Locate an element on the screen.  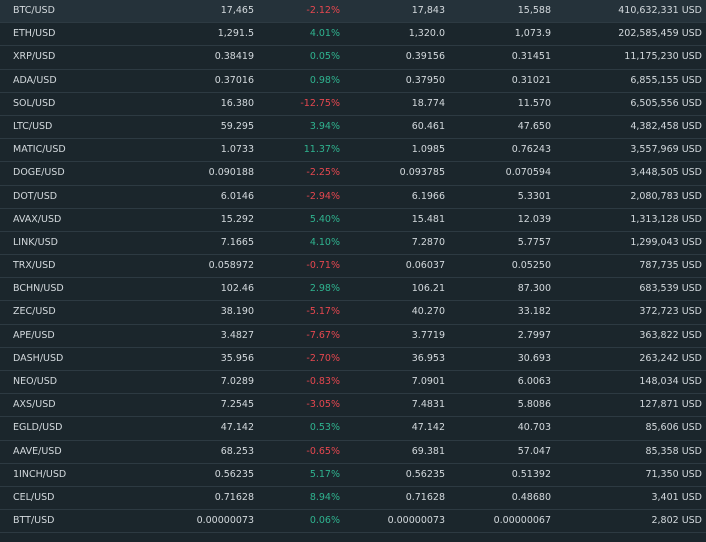
pair-name: BTC/USD is located at coordinates (34, 10).